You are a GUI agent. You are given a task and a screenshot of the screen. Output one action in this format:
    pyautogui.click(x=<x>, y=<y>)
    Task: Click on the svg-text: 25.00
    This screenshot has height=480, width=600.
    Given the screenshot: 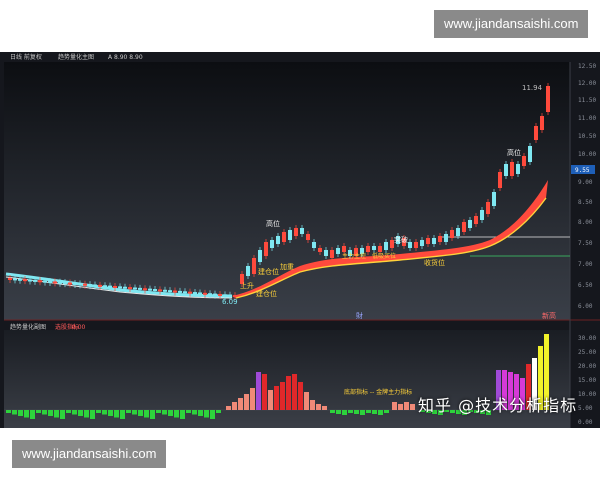 What is the action you would take?
    pyautogui.click(x=587, y=352)
    